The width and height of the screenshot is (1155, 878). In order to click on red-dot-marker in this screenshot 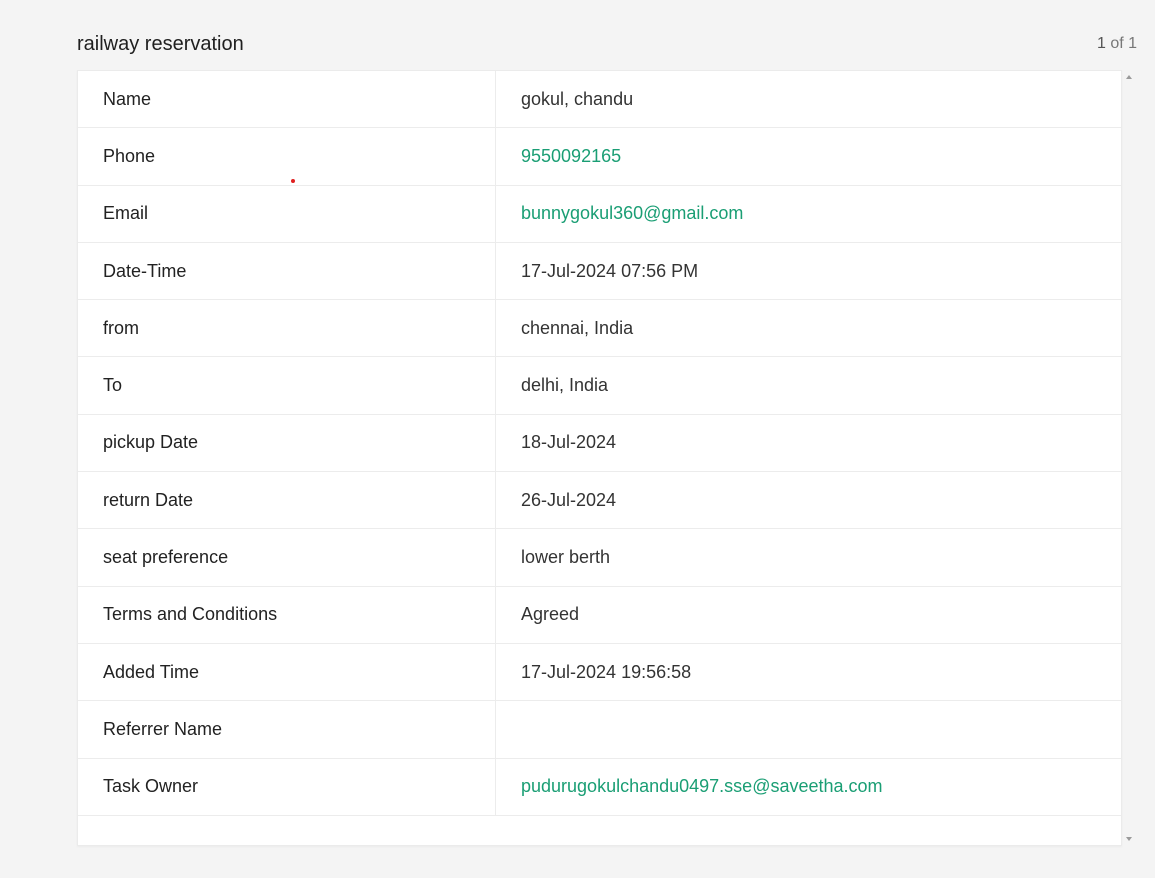, I will do `click(293, 181)`.